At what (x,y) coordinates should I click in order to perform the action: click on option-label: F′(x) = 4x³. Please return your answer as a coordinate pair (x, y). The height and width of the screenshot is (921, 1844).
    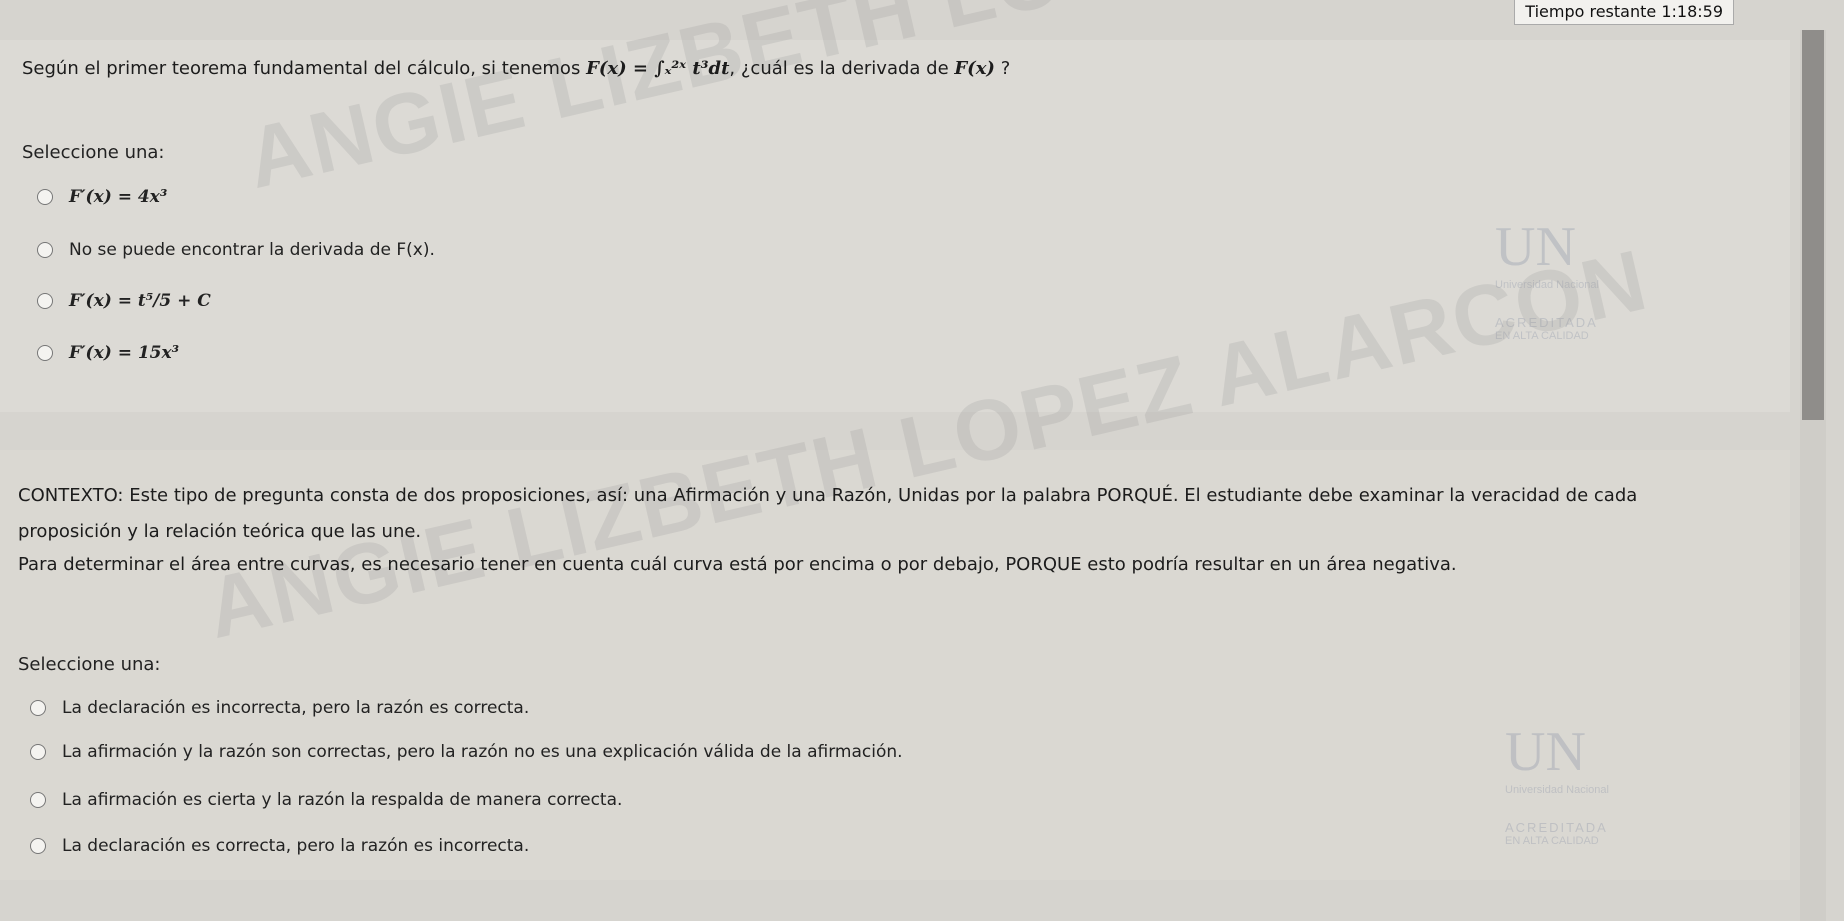
    Looking at the image, I should click on (118, 197).